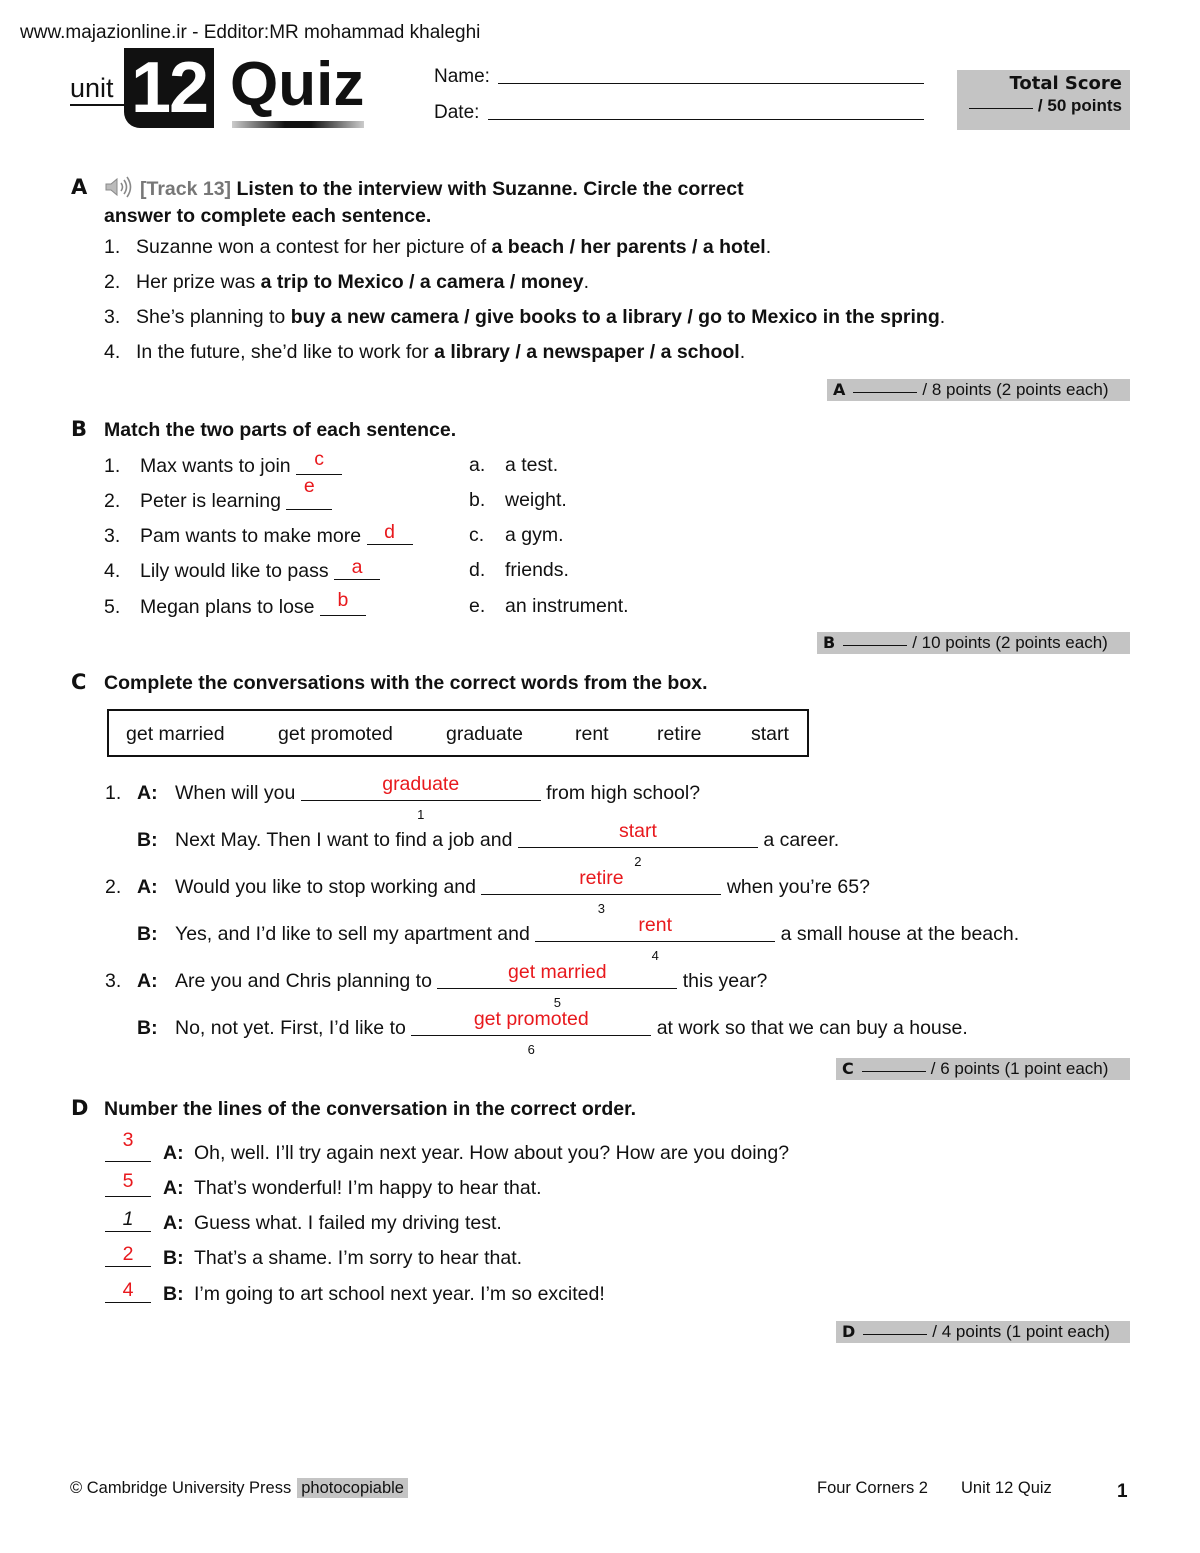 This screenshot has height=1553, width=1200. Describe the element at coordinates (169, 88) in the screenshot. I see `unit-number-badge: 12` at that location.